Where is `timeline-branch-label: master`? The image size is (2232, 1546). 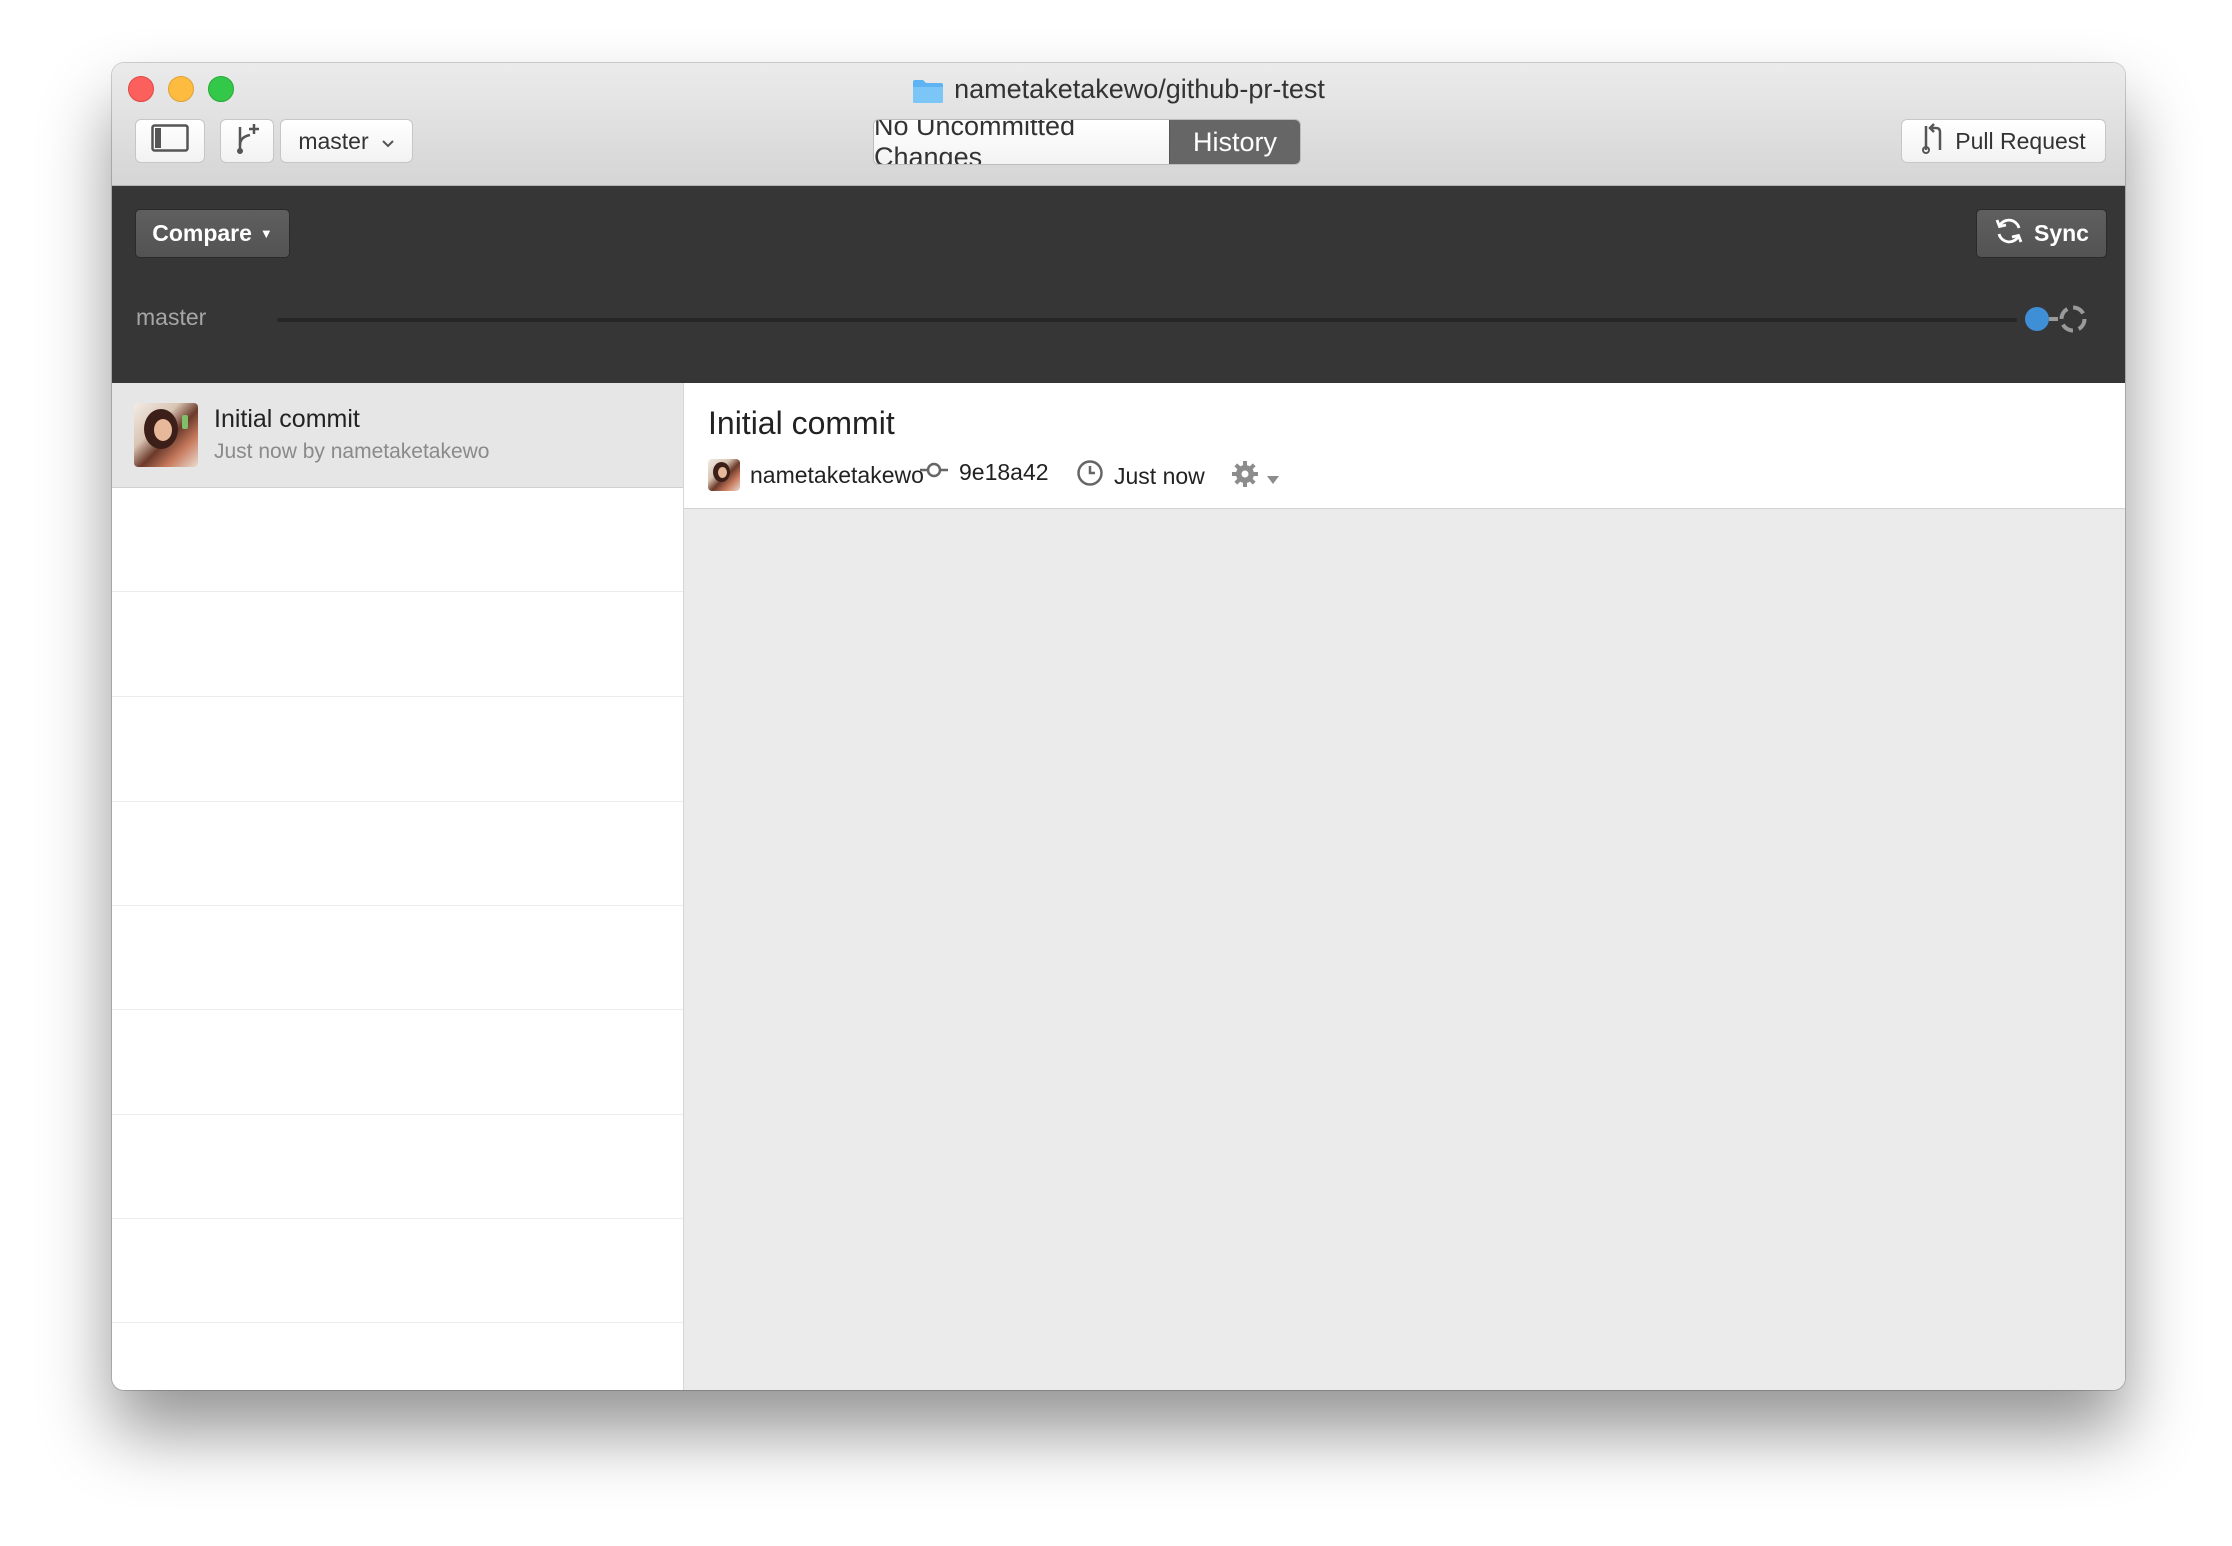
timeline-branch-label: master is located at coordinates (171, 317).